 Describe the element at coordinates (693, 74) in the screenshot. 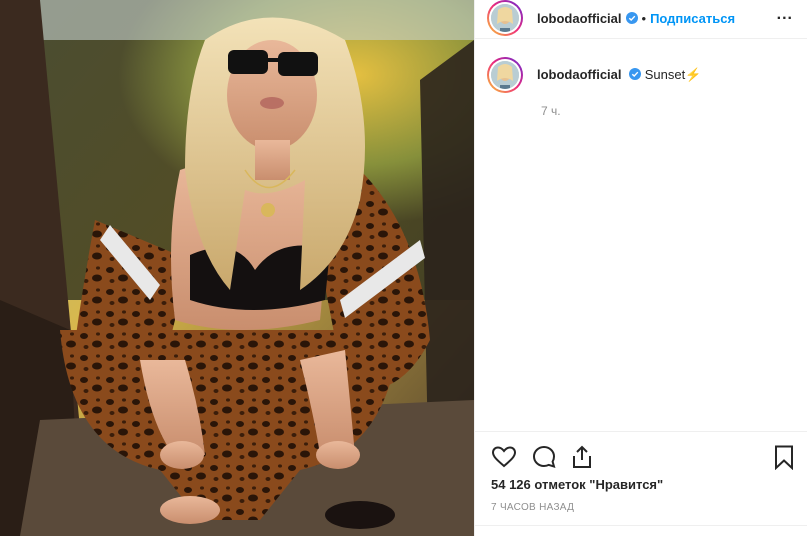

I see `lightning-emoji-icon: ⚡` at that location.